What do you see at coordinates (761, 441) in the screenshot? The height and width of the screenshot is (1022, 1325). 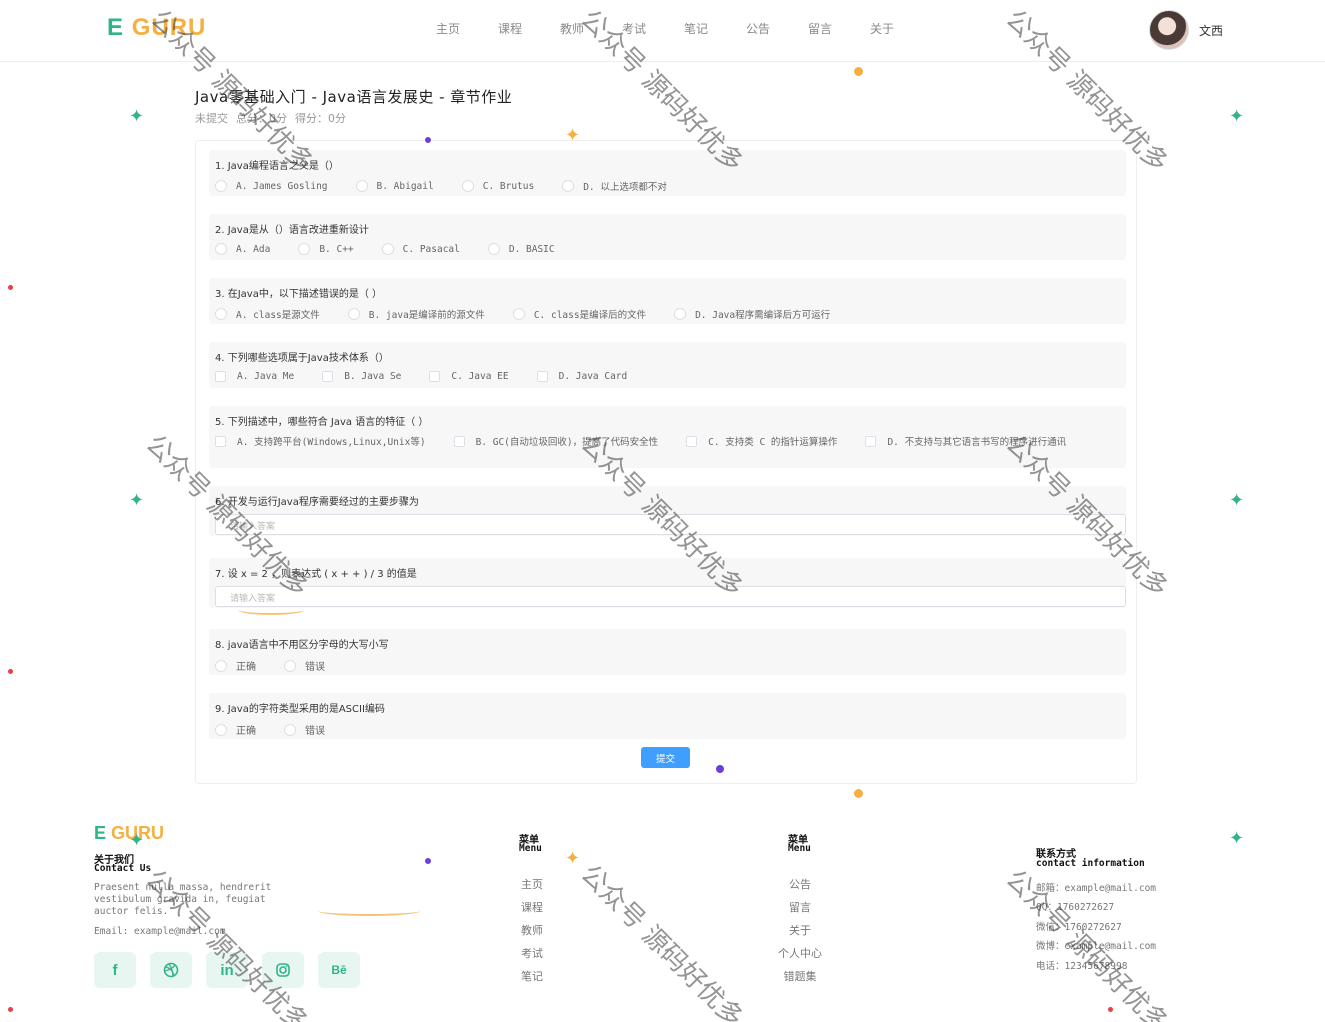 I see `option-c: C. 支持类 C 的指针运算操作` at bounding box center [761, 441].